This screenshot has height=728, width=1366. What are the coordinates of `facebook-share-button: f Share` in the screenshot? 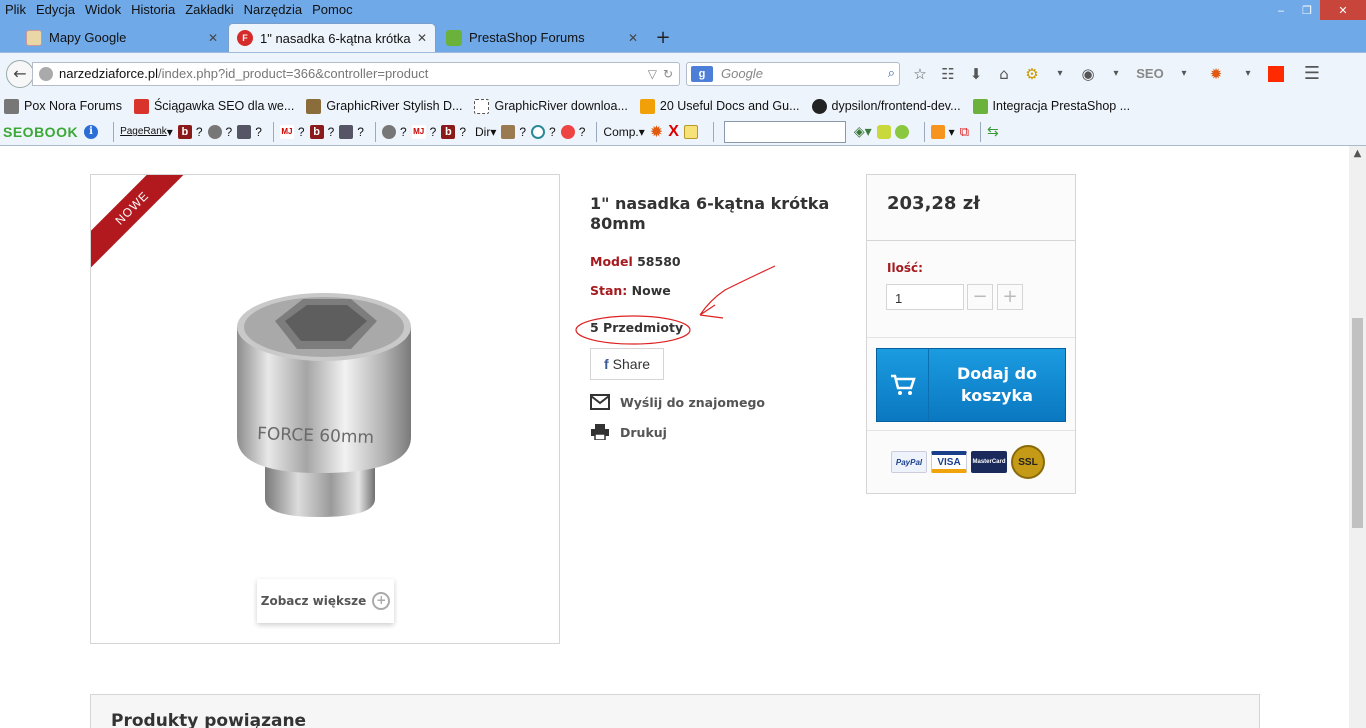 It's located at (627, 364).